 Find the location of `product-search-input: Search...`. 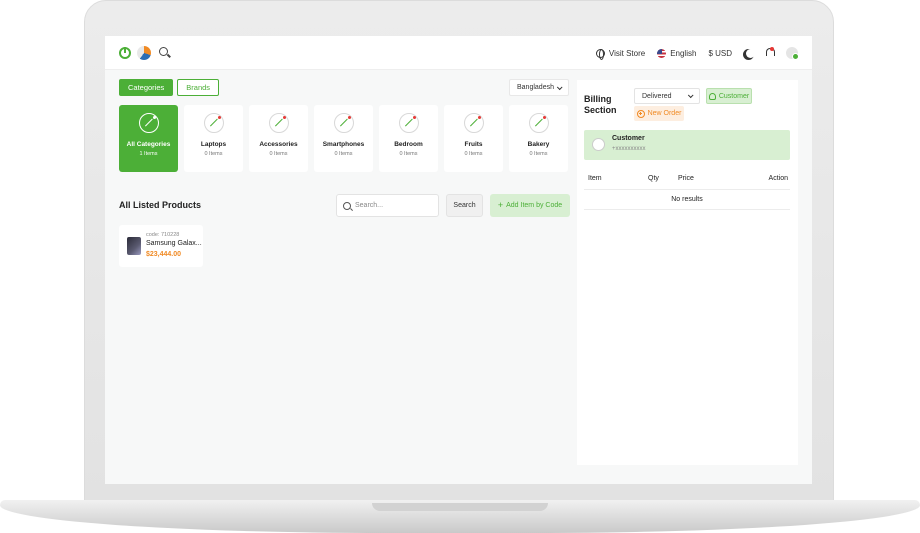

product-search-input: Search... is located at coordinates (387, 205).